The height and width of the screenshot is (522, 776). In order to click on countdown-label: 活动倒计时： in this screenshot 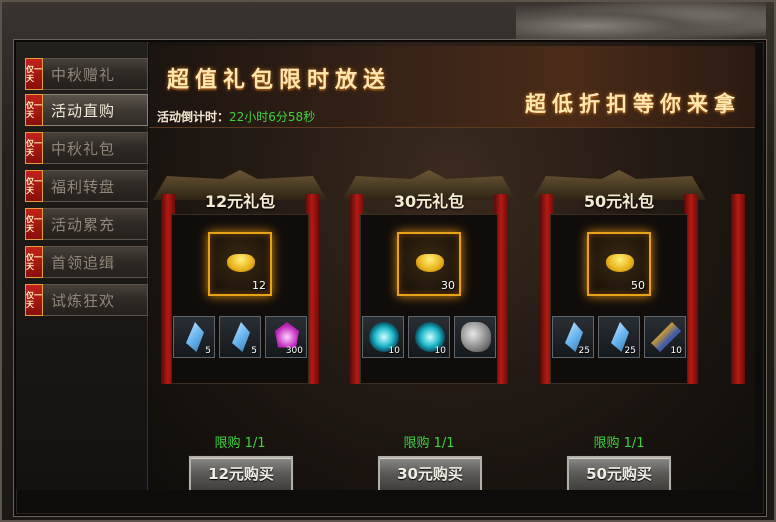, I will do `click(193, 117)`.